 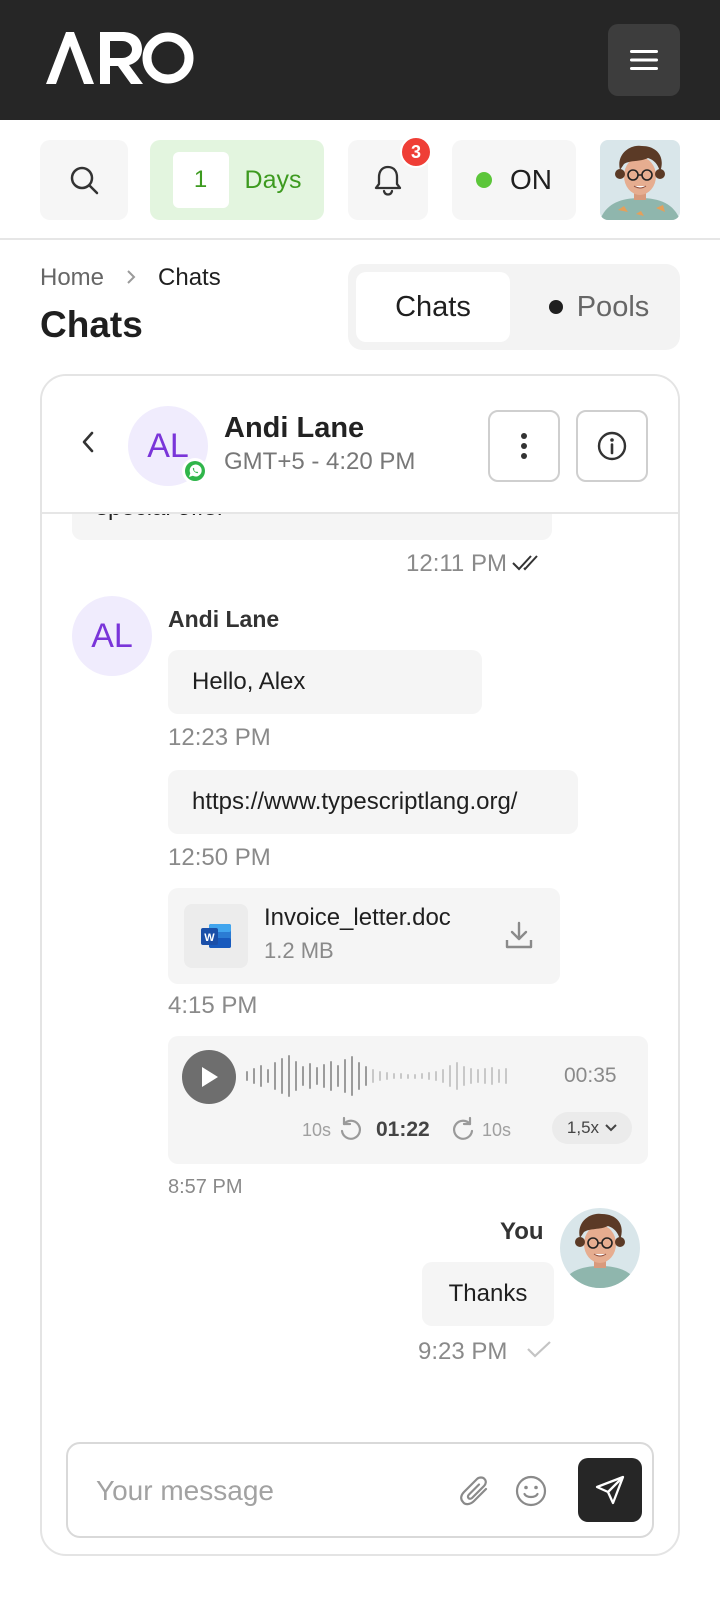 I want to click on sender-name: Andi Lane, so click(x=224, y=619).